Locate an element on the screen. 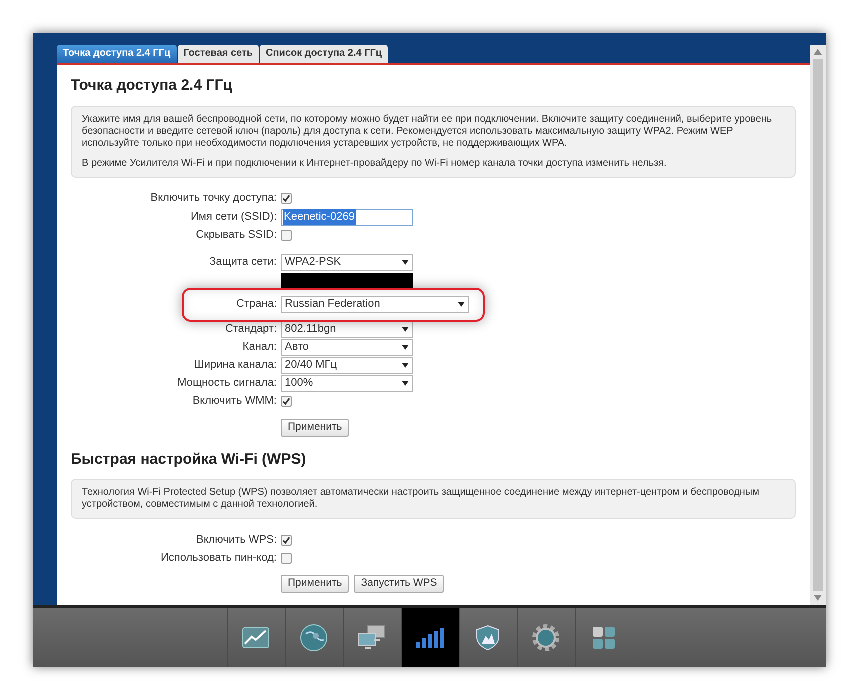 The height and width of the screenshot is (700, 859). dropdown: 20/40 МГц is located at coordinates (347, 365).